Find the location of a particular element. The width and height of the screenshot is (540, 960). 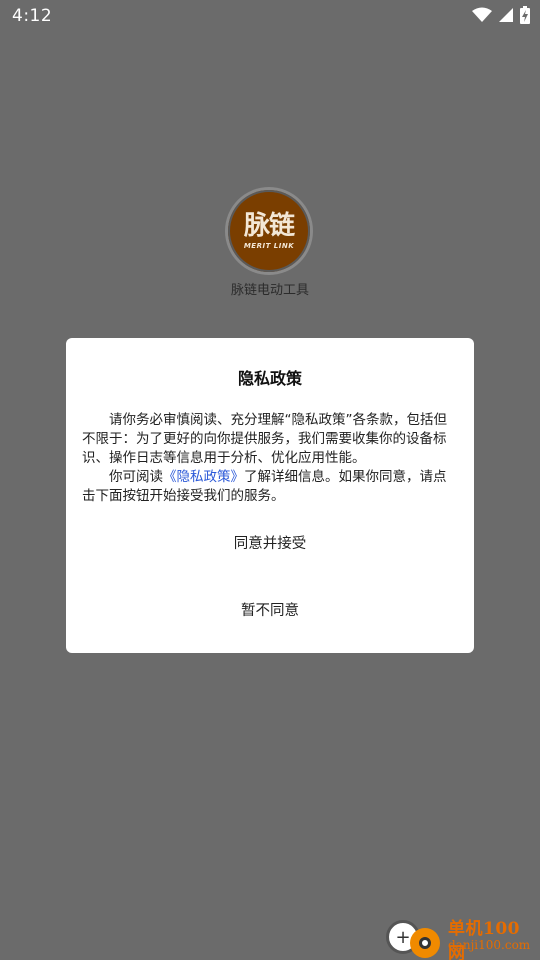

wifi-icon is located at coordinates (482, 14).